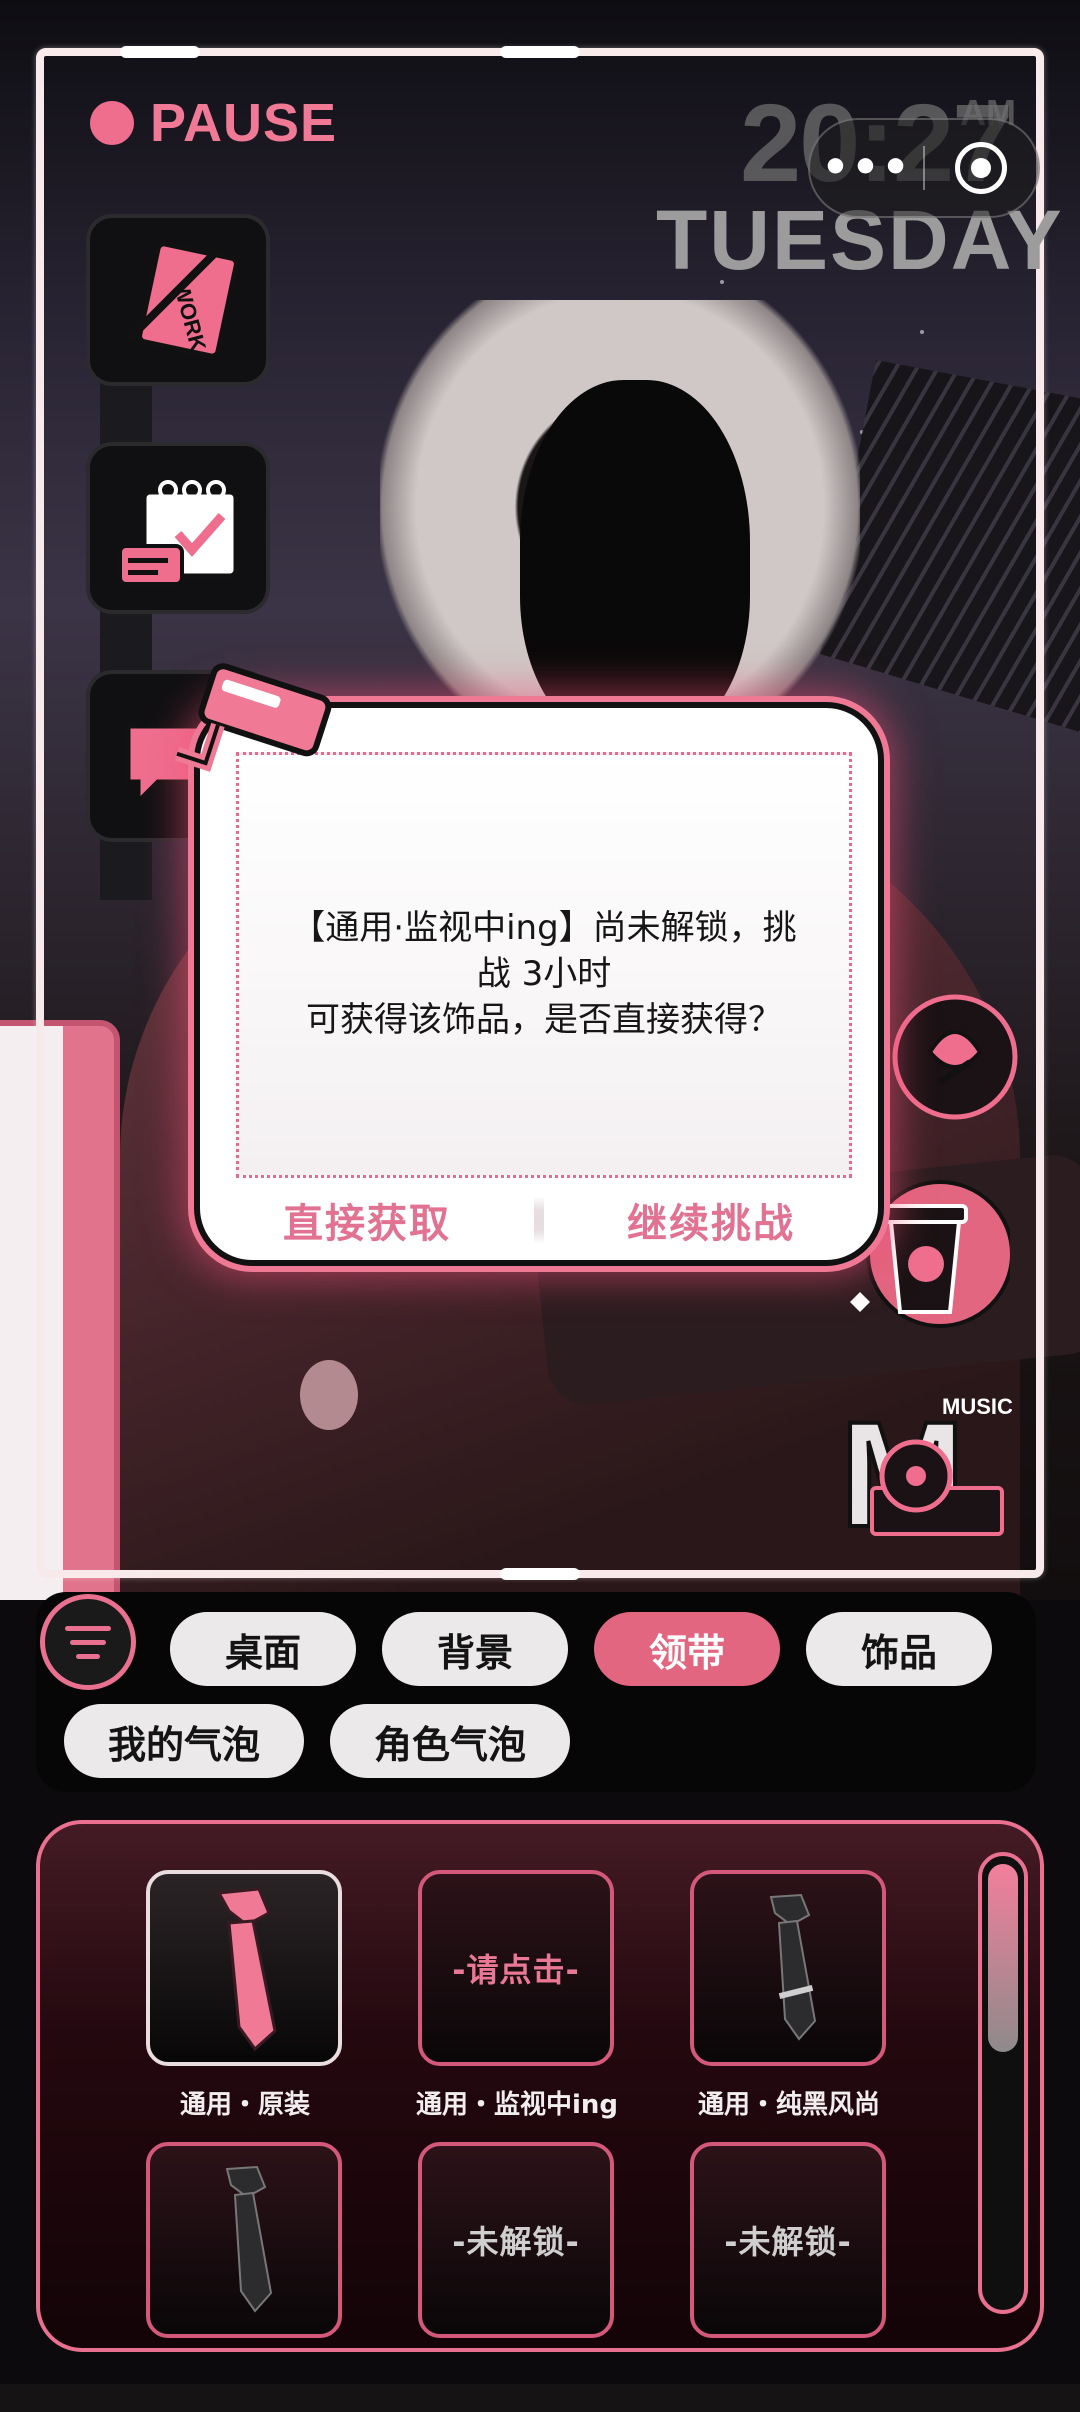  Describe the element at coordinates (544, 1020) in the screenshot. I see `dialog-message-line: 可获得该饰品，是否直接获得？` at that location.